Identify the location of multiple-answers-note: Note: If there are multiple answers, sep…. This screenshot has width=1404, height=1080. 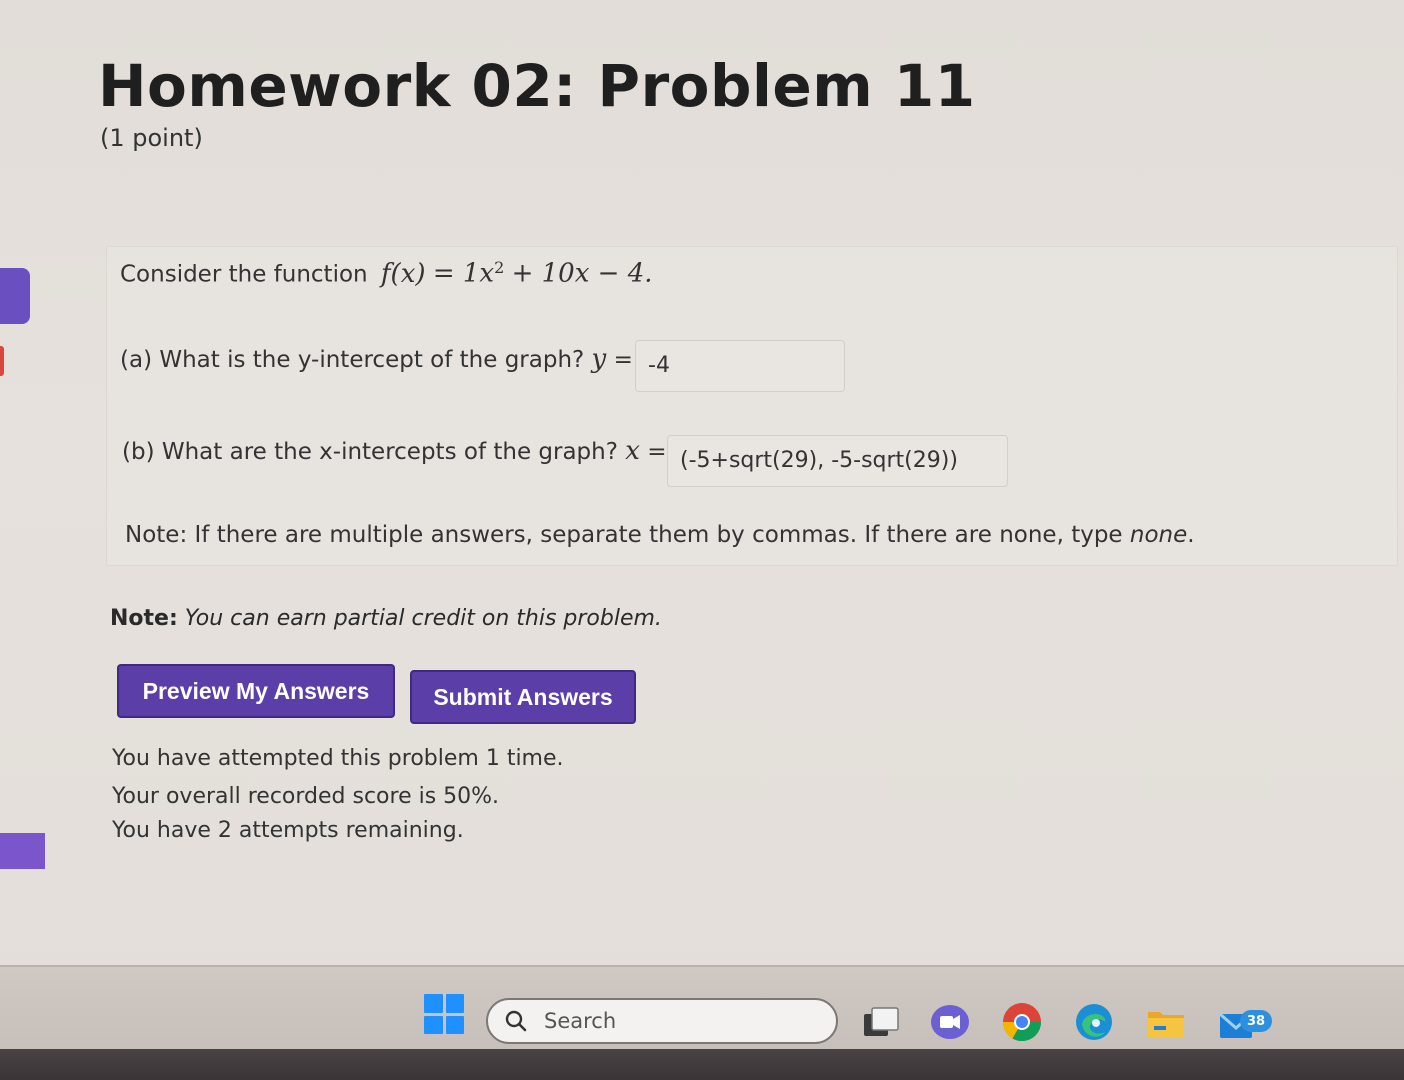
(660, 535).